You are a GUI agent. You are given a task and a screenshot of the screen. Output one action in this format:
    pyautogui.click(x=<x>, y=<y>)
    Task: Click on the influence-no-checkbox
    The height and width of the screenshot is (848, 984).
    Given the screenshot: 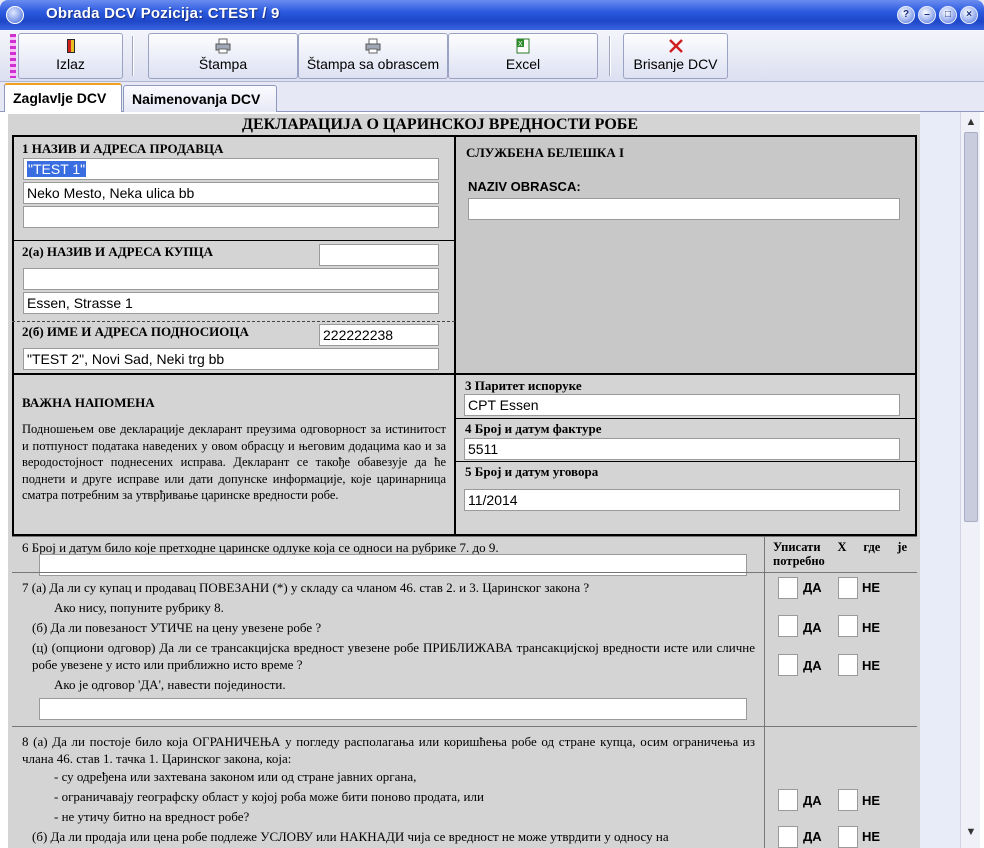 What is the action you would take?
    pyautogui.click(x=848, y=626)
    